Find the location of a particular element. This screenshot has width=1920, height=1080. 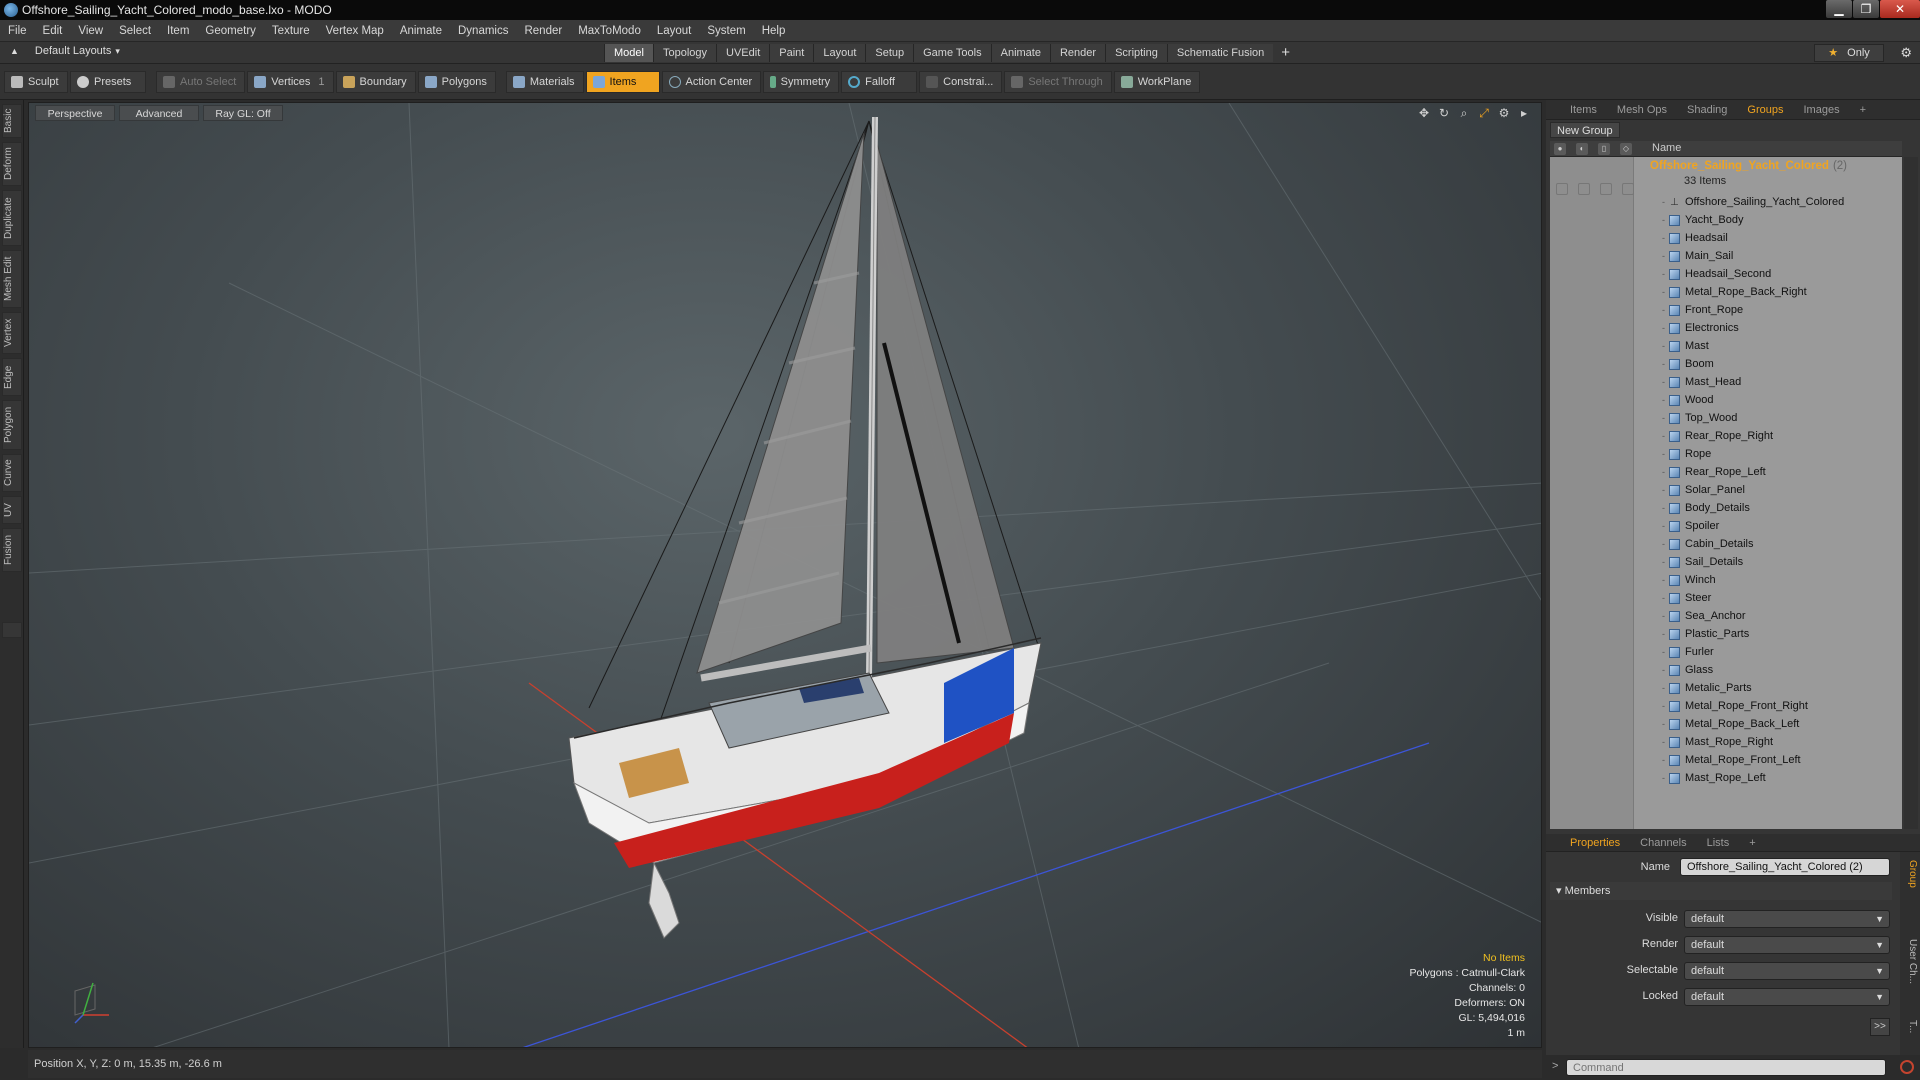

collapse-tab is located at coordinates (12, 630).